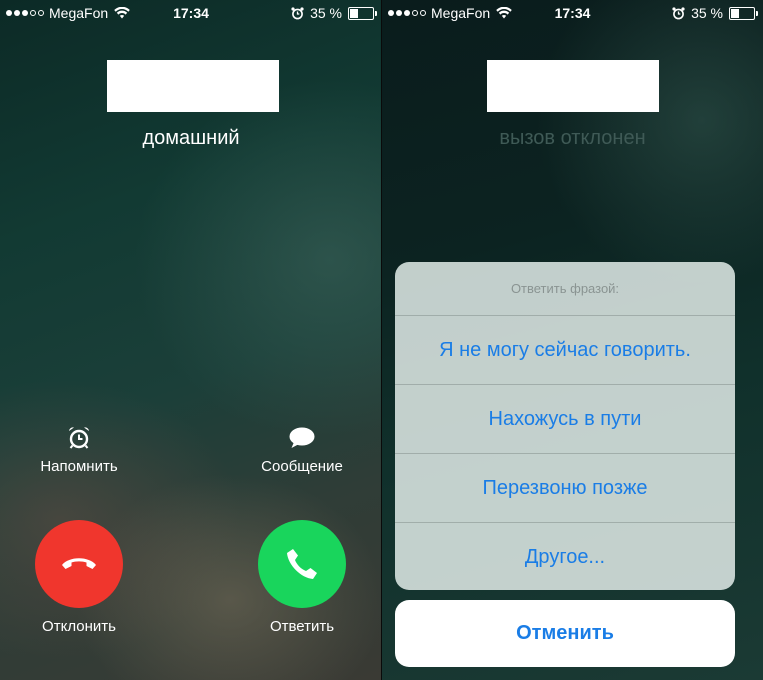 The image size is (763, 680). I want to click on phone-icon, so click(302, 564).